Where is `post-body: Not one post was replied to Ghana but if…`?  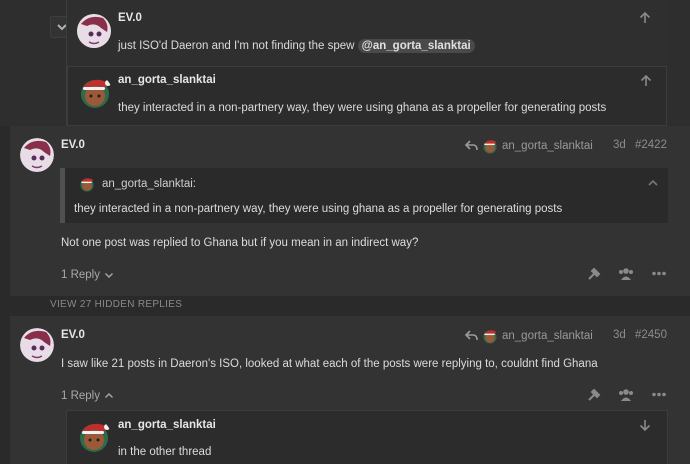
post-body: Not one post was replied to Ghana but if… is located at coordinates (240, 243).